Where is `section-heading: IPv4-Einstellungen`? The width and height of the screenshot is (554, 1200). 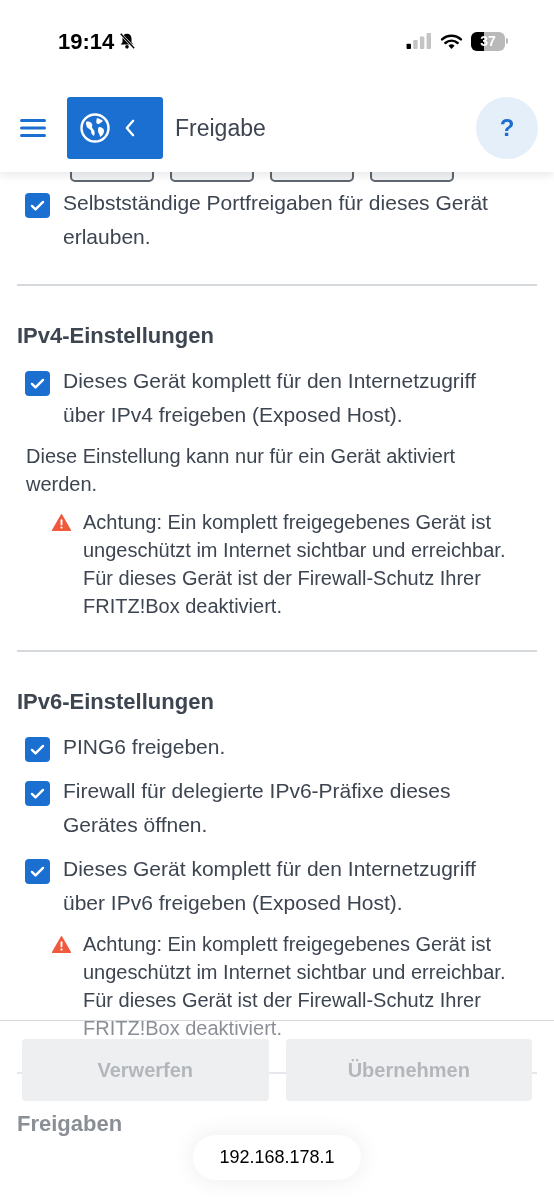
section-heading: IPv4-Einstellungen is located at coordinates (115, 336).